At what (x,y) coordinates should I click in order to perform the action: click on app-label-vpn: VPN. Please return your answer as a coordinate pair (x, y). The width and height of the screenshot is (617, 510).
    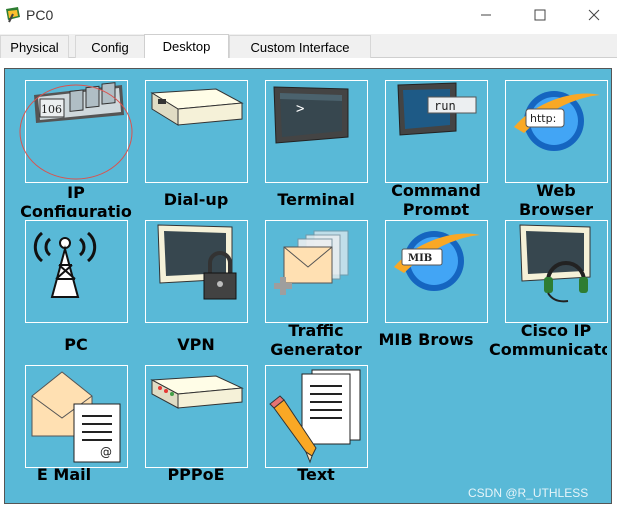
    Looking at the image, I should click on (196, 345).